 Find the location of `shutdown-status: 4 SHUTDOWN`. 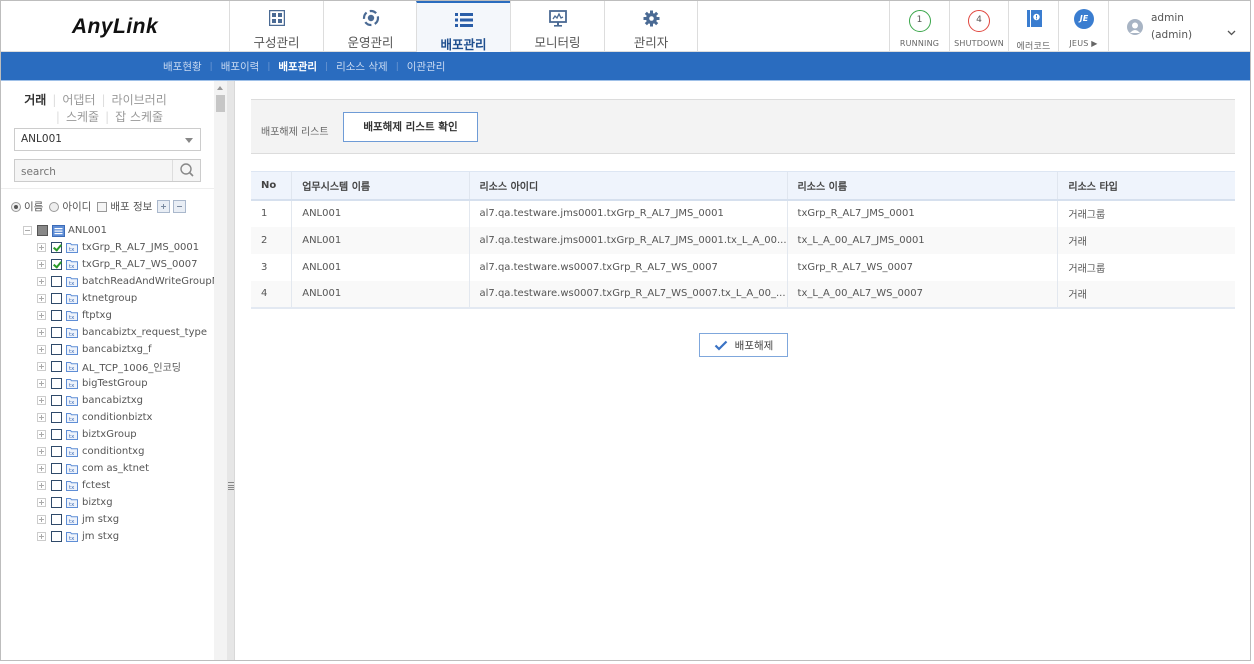

shutdown-status: 4 SHUTDOWN is located at coordinates (978, 26).